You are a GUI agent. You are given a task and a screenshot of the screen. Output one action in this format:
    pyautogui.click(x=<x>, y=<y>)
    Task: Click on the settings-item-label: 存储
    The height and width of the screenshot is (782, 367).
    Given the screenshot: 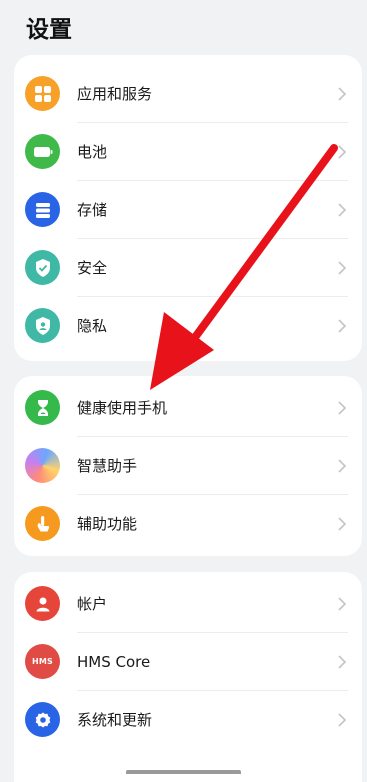 What is the action you would take?
    pyautogui.click(x=92, y=210)
    